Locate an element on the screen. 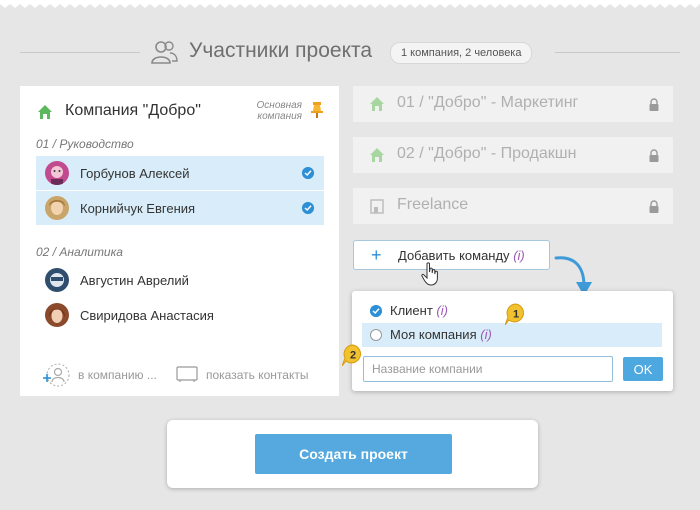 This screenshot has width=700, height=510. radio-checked-icon is located at coordinates (376, 311).